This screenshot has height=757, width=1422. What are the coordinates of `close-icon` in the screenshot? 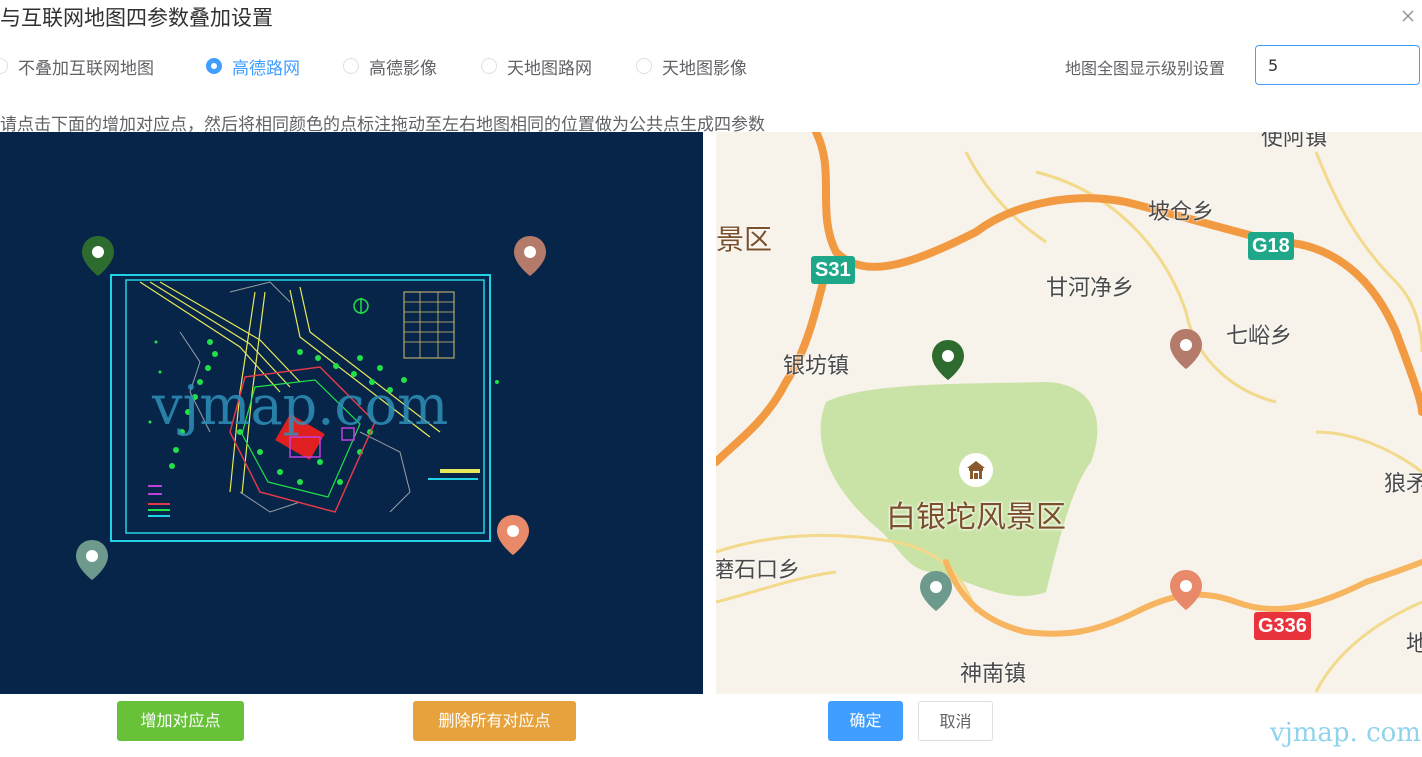 It's located at (1408, 16).